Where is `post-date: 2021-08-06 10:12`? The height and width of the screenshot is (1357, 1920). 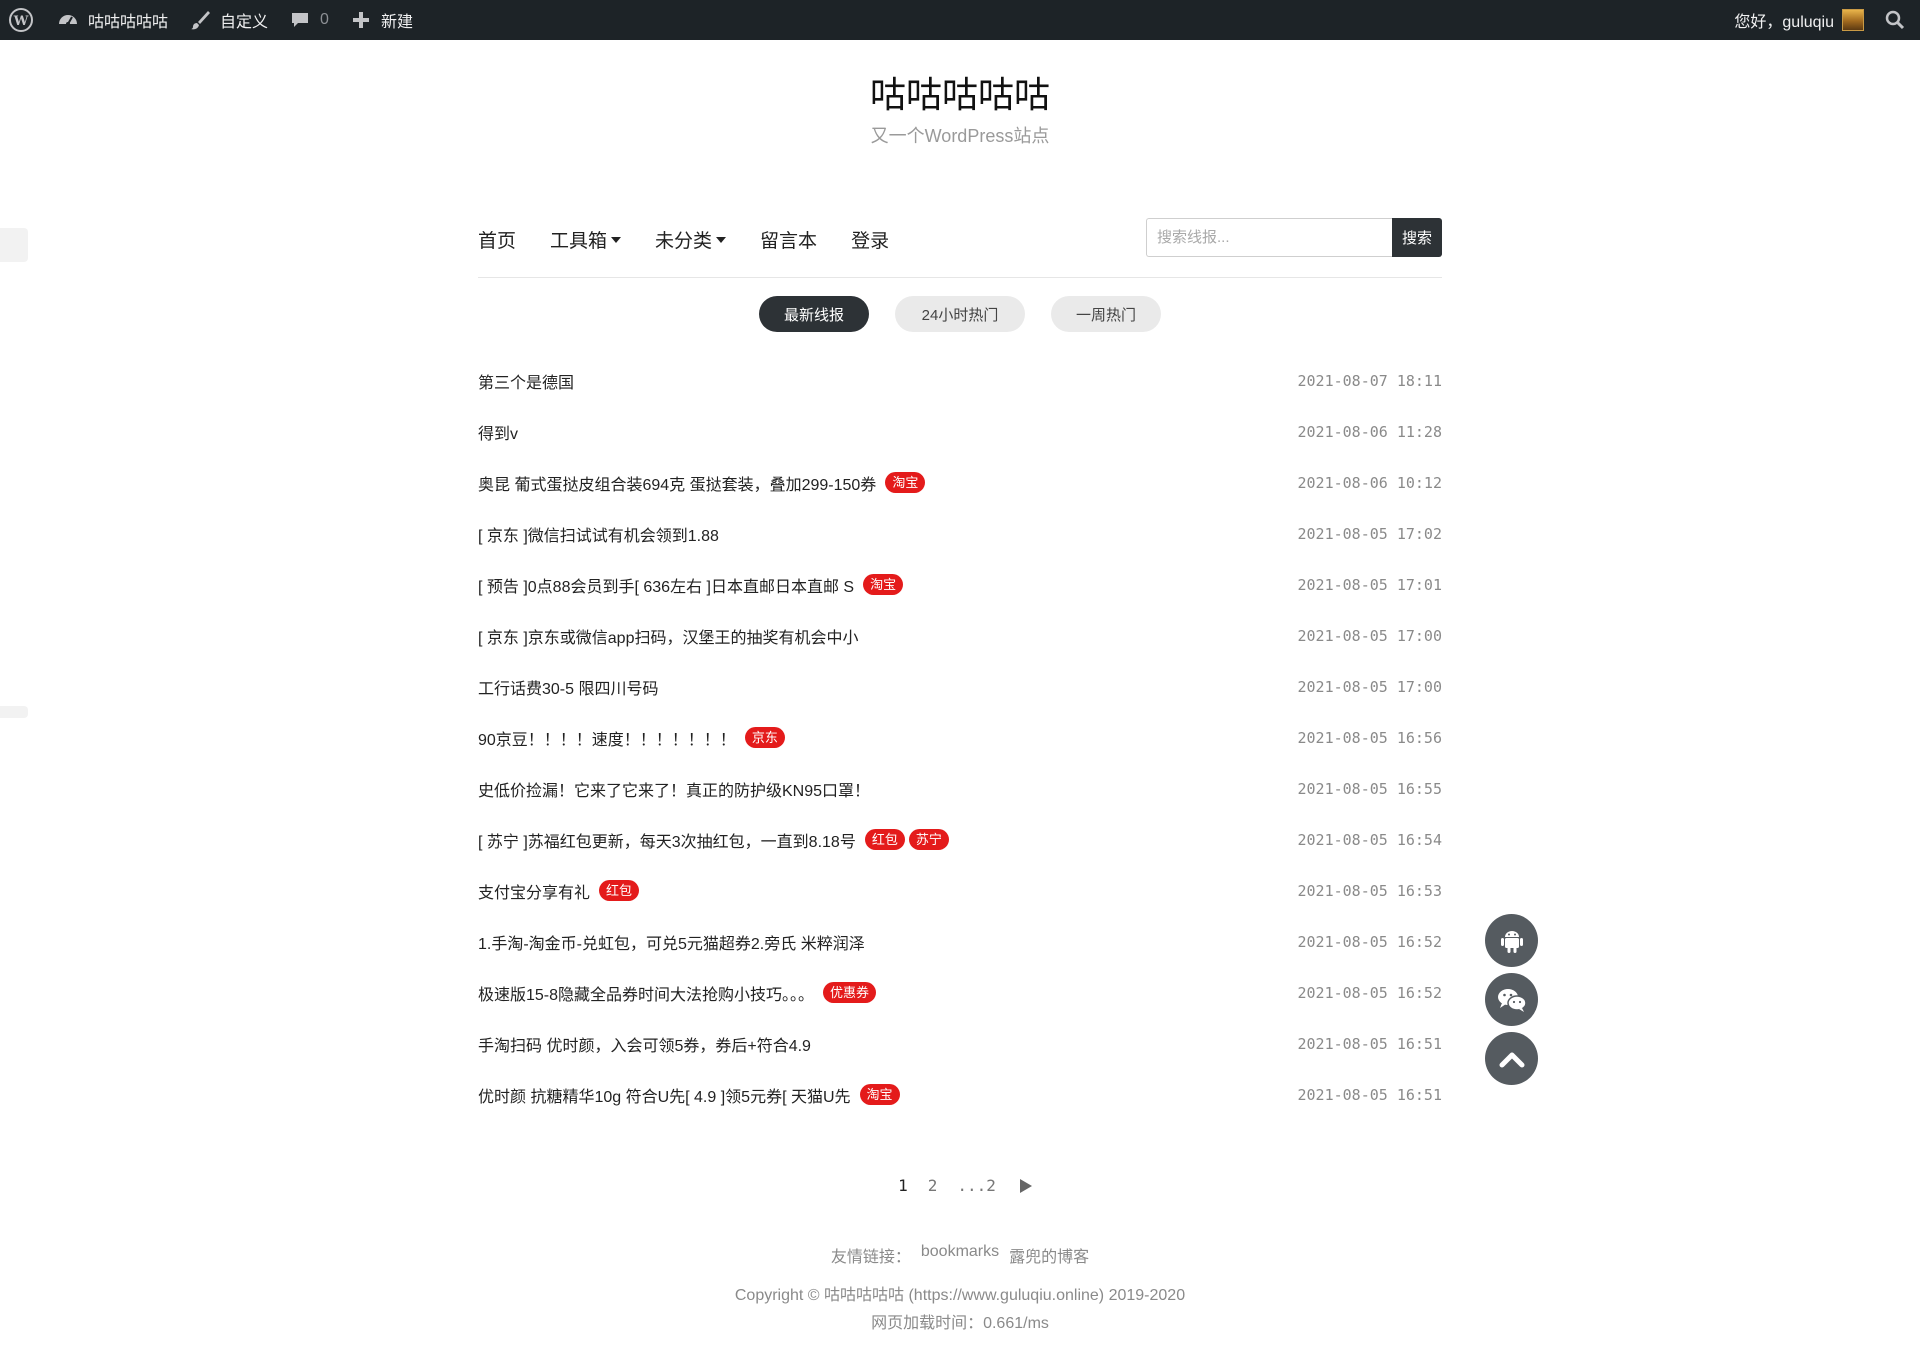 post-date: 2021-08-06 10:12 is located at coordinates (1370, 482).